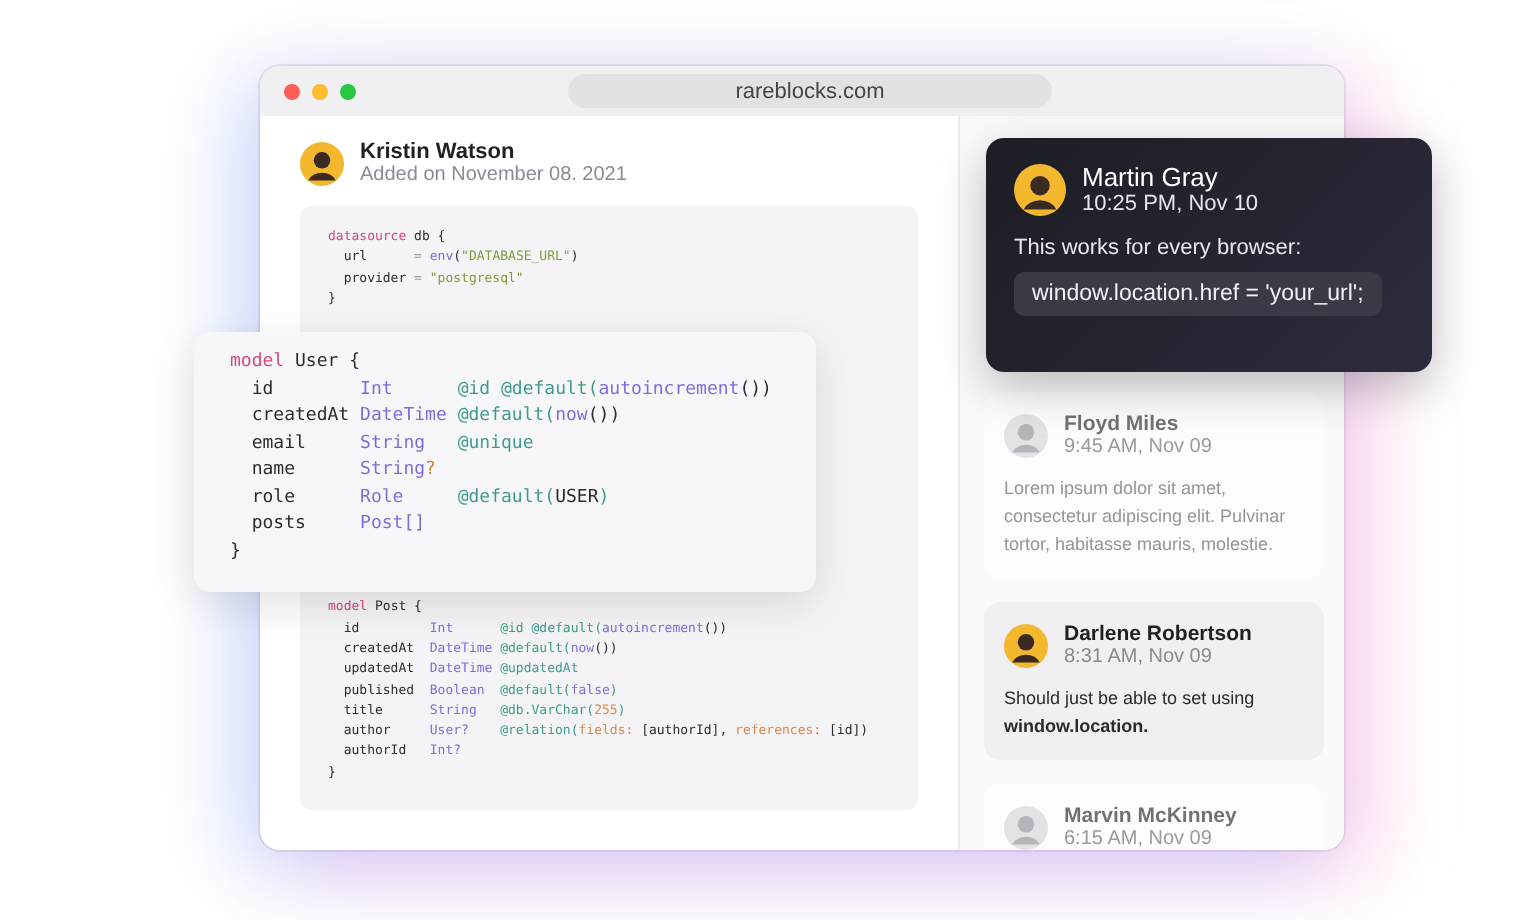 The width and height of the screenshot is (1536, 920). Describe the element at coordinates (1146, 517) in the screenshot. I see `comment-text: Lorem ipsum dolor sit amet, consectetur adipiscing elit. Pulvinar tortor, habitasse mauris, molestie.` at that location.